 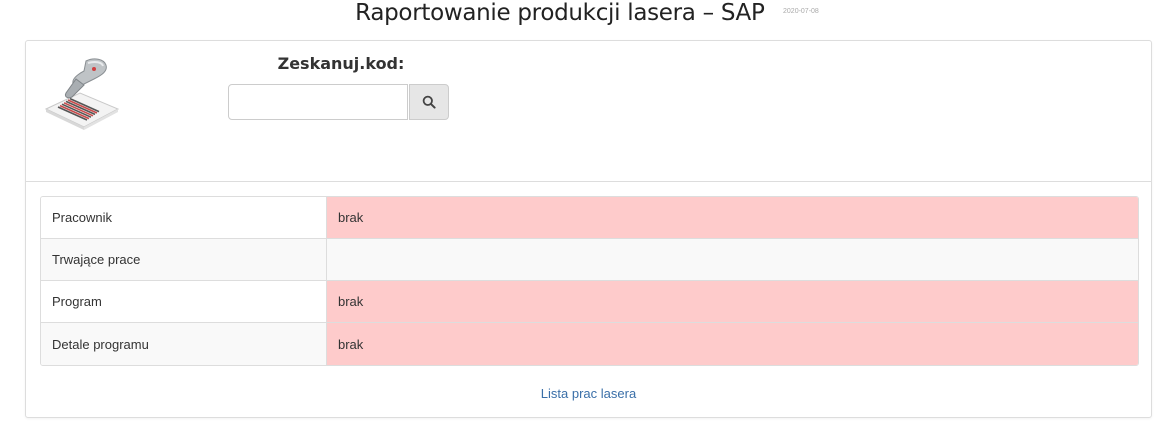 What do you see at coordinates (732, 217) in the screenshot?
I see `employee-value: brak` at bounding box center [732, 217].